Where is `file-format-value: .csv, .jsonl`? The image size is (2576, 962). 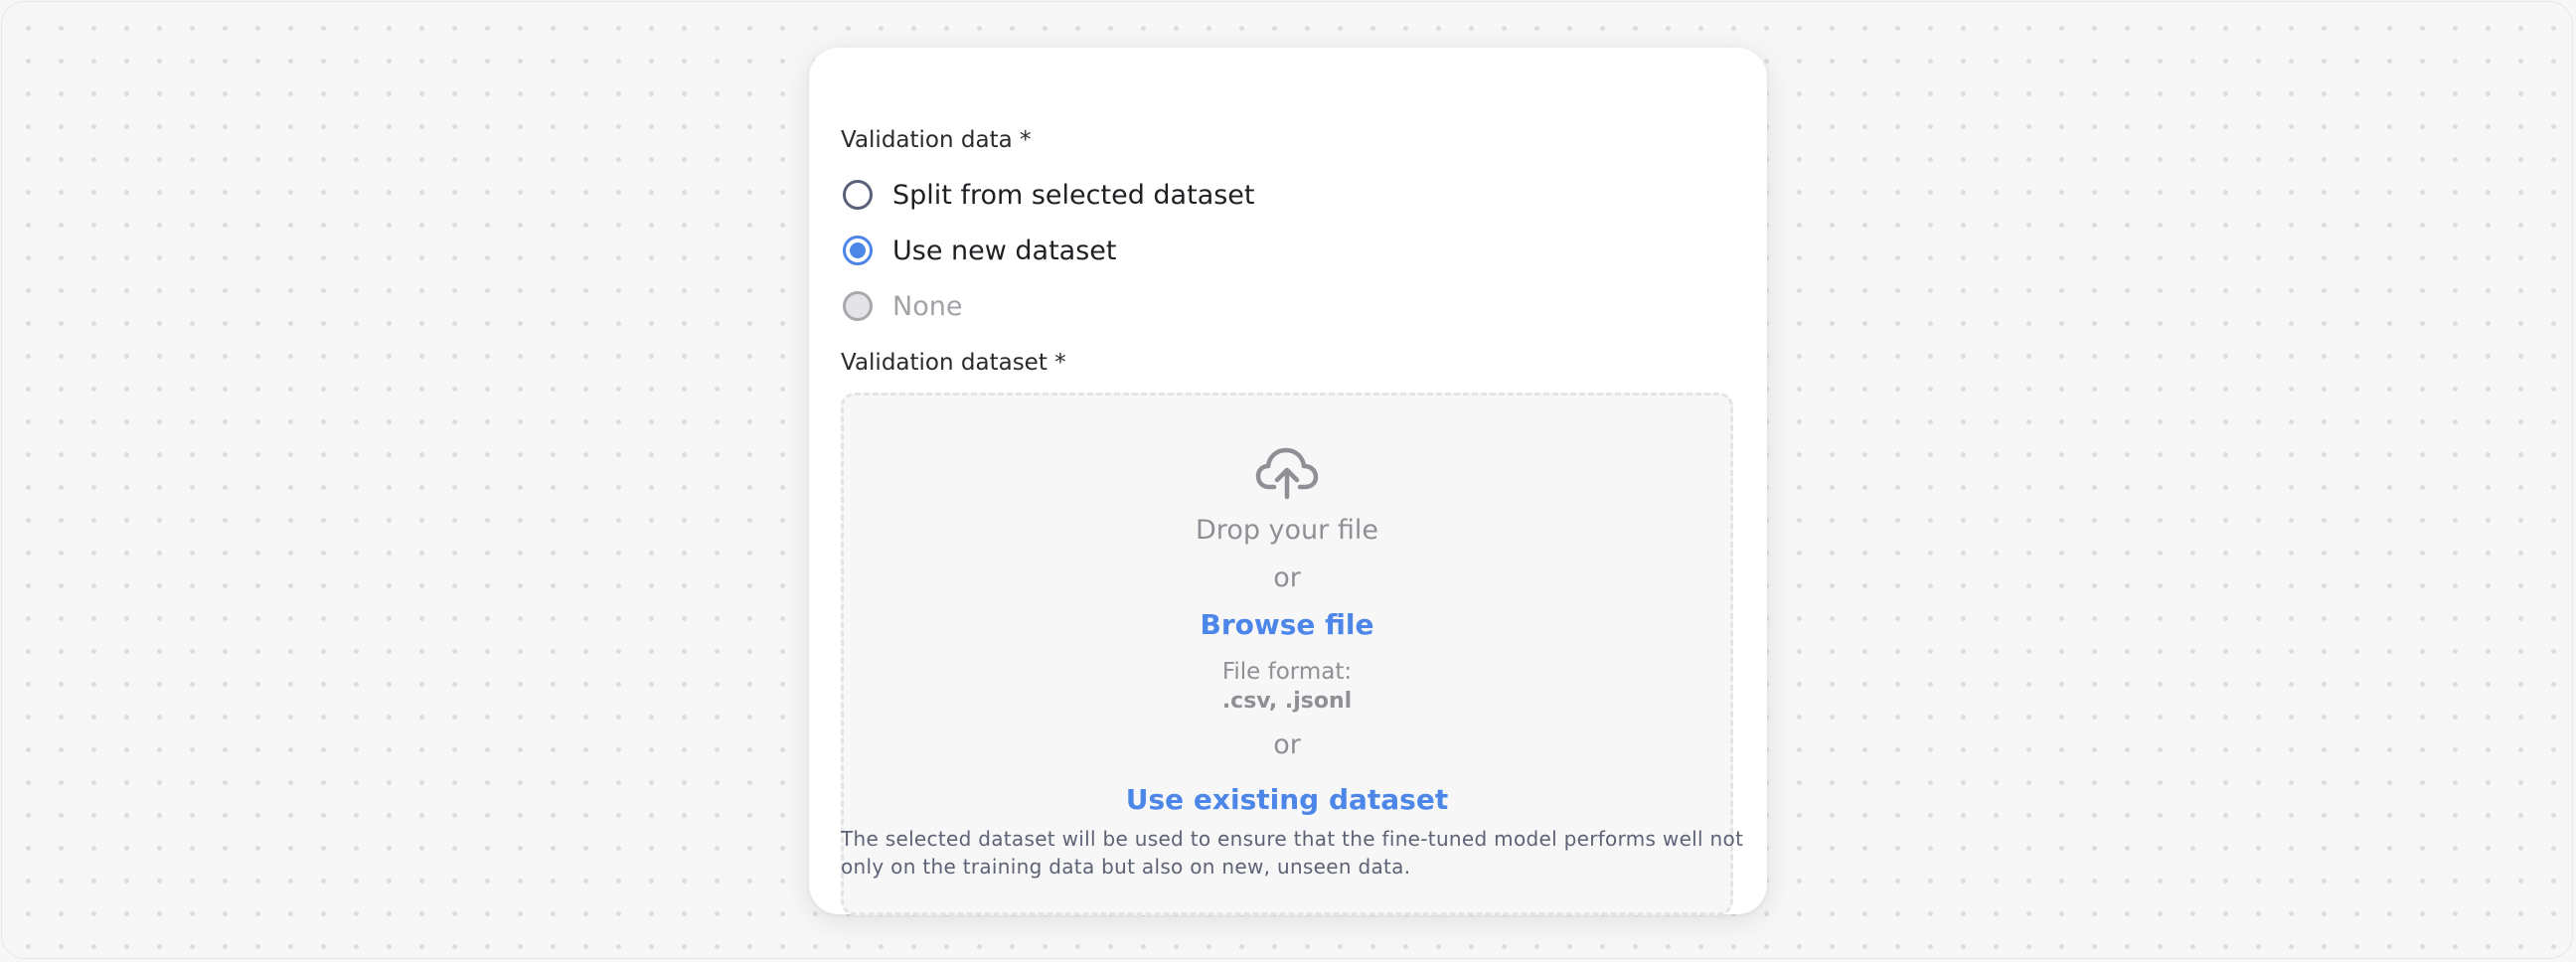 file-format-value: .csv, .jsonl is located at coordinates (1287, 701).